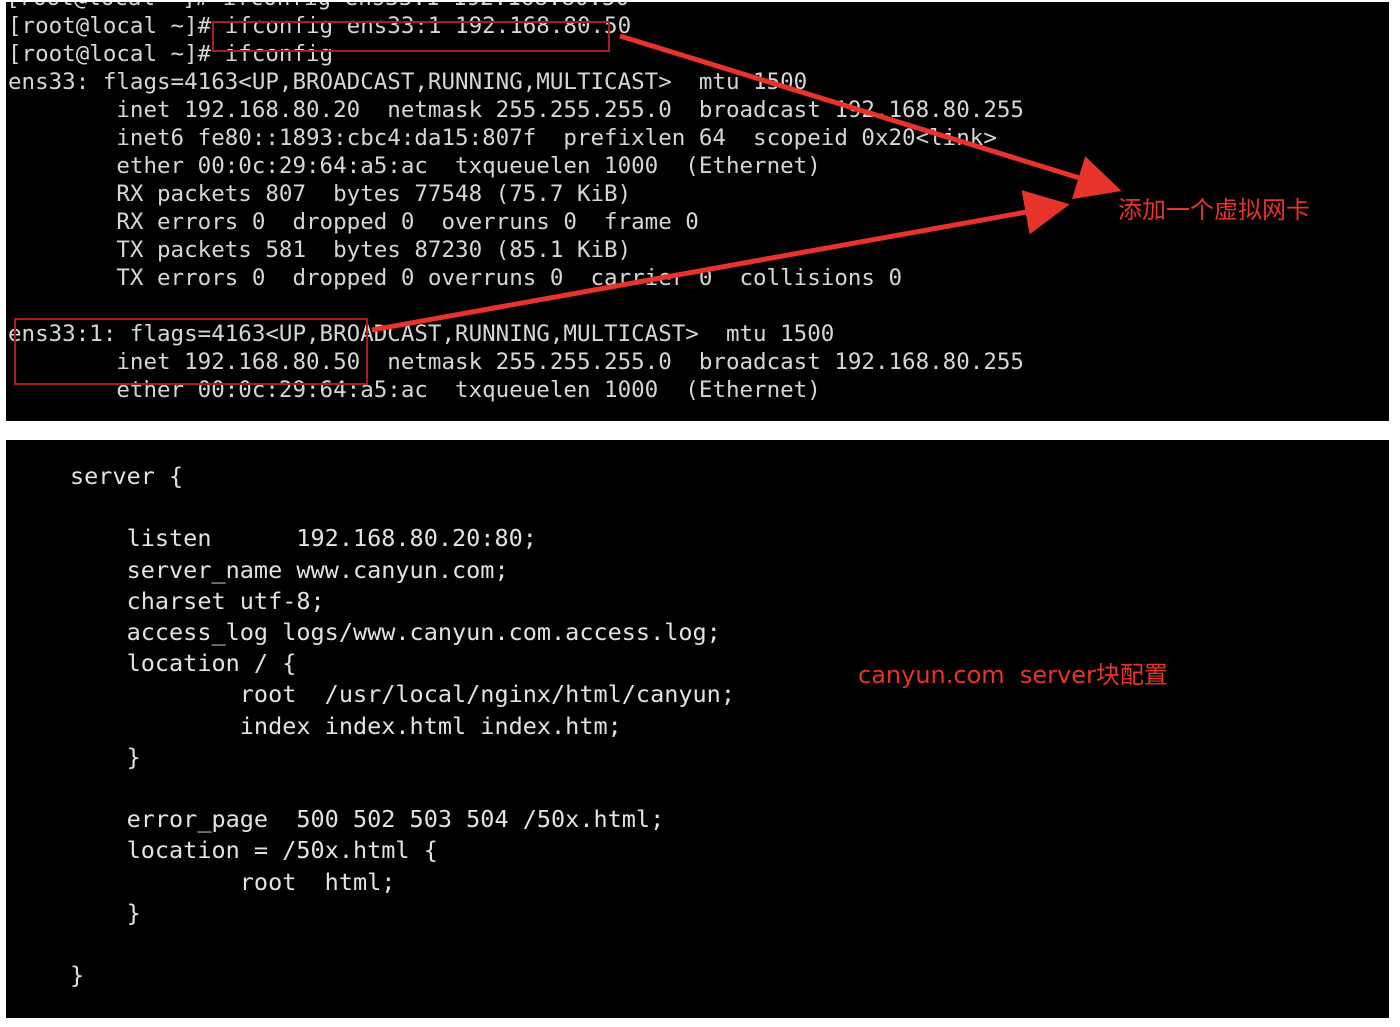 Image resolution: width=1400 pixels, height=1027 pixels. Describe the element at coordinates (233, 881) in the screenshot. I see `config-line: root html;` at that location.